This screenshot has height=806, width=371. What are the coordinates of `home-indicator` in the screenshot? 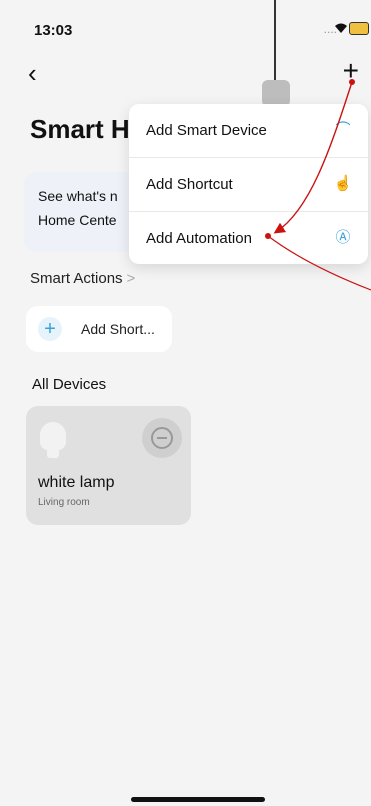 It's located at (198, 799).